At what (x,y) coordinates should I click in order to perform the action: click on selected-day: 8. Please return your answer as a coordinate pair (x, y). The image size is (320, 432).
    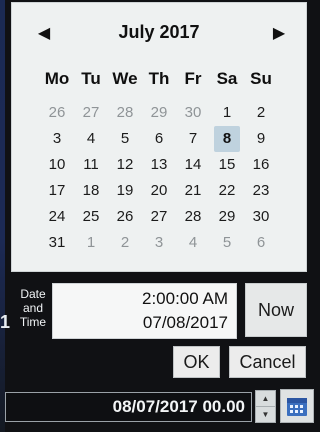
    Looking at the image, I should click on (227, 139).